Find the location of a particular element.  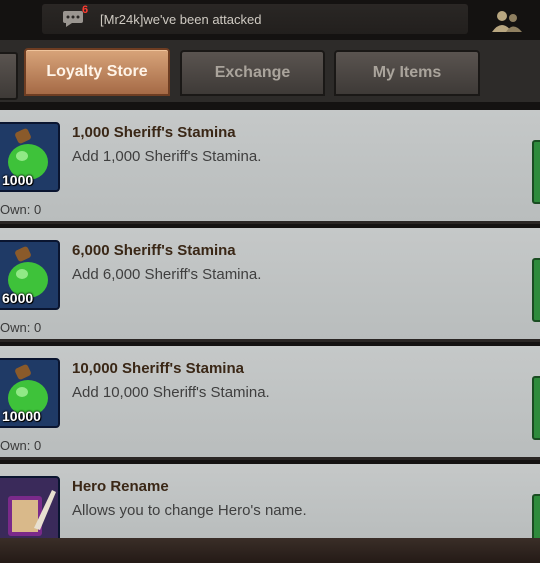

item-quantity: 6000 is located at coordinates (18, 298).